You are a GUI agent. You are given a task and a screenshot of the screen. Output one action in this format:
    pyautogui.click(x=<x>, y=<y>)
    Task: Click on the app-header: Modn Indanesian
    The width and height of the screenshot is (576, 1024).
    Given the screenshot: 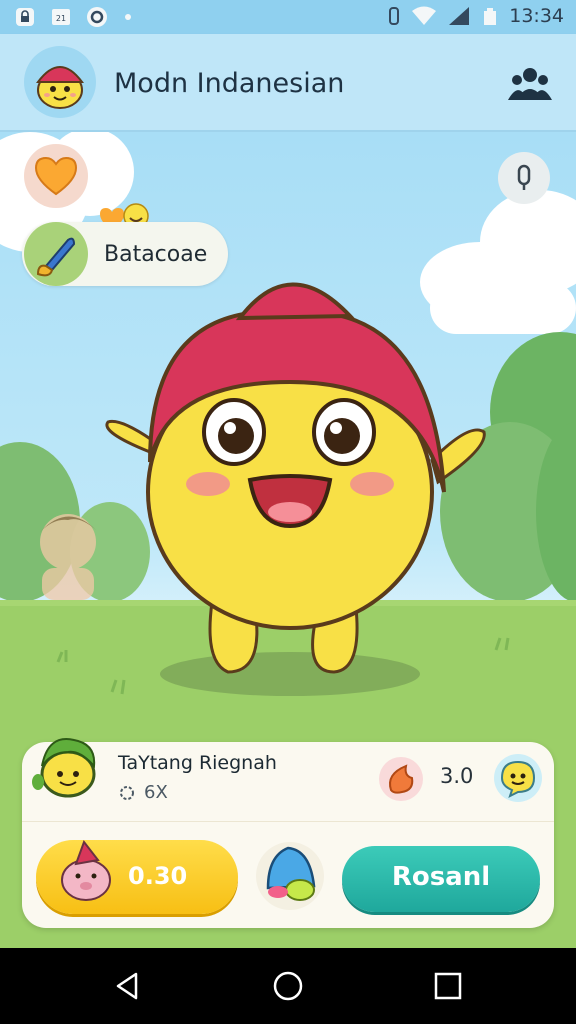 What is the action you would take?
    pyautogui.click(x=288, y=83)
    